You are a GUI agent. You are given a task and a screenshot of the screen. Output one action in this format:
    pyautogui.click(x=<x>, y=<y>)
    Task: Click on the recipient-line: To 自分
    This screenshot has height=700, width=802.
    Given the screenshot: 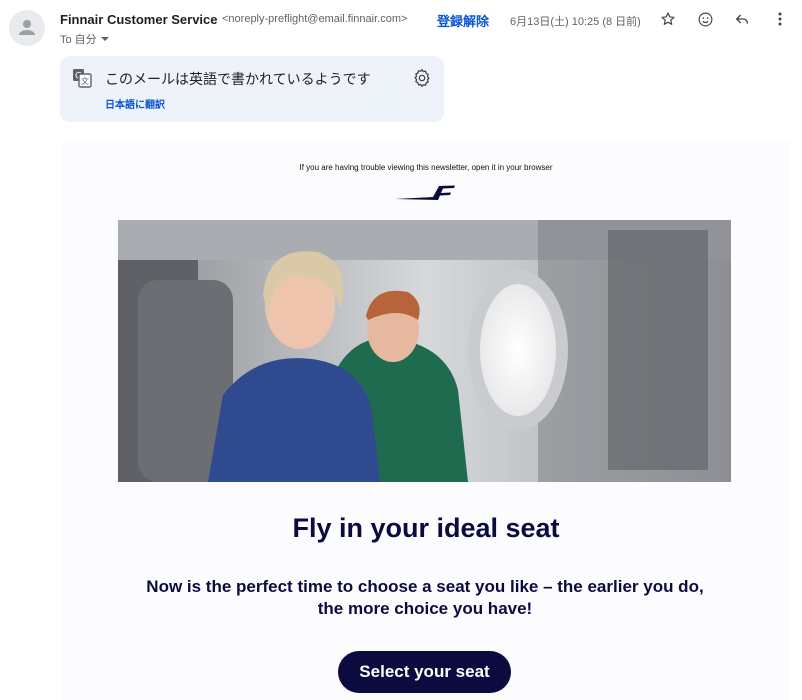 What is the action you would take?
    pyautogui.click(x=85, y=39)
    